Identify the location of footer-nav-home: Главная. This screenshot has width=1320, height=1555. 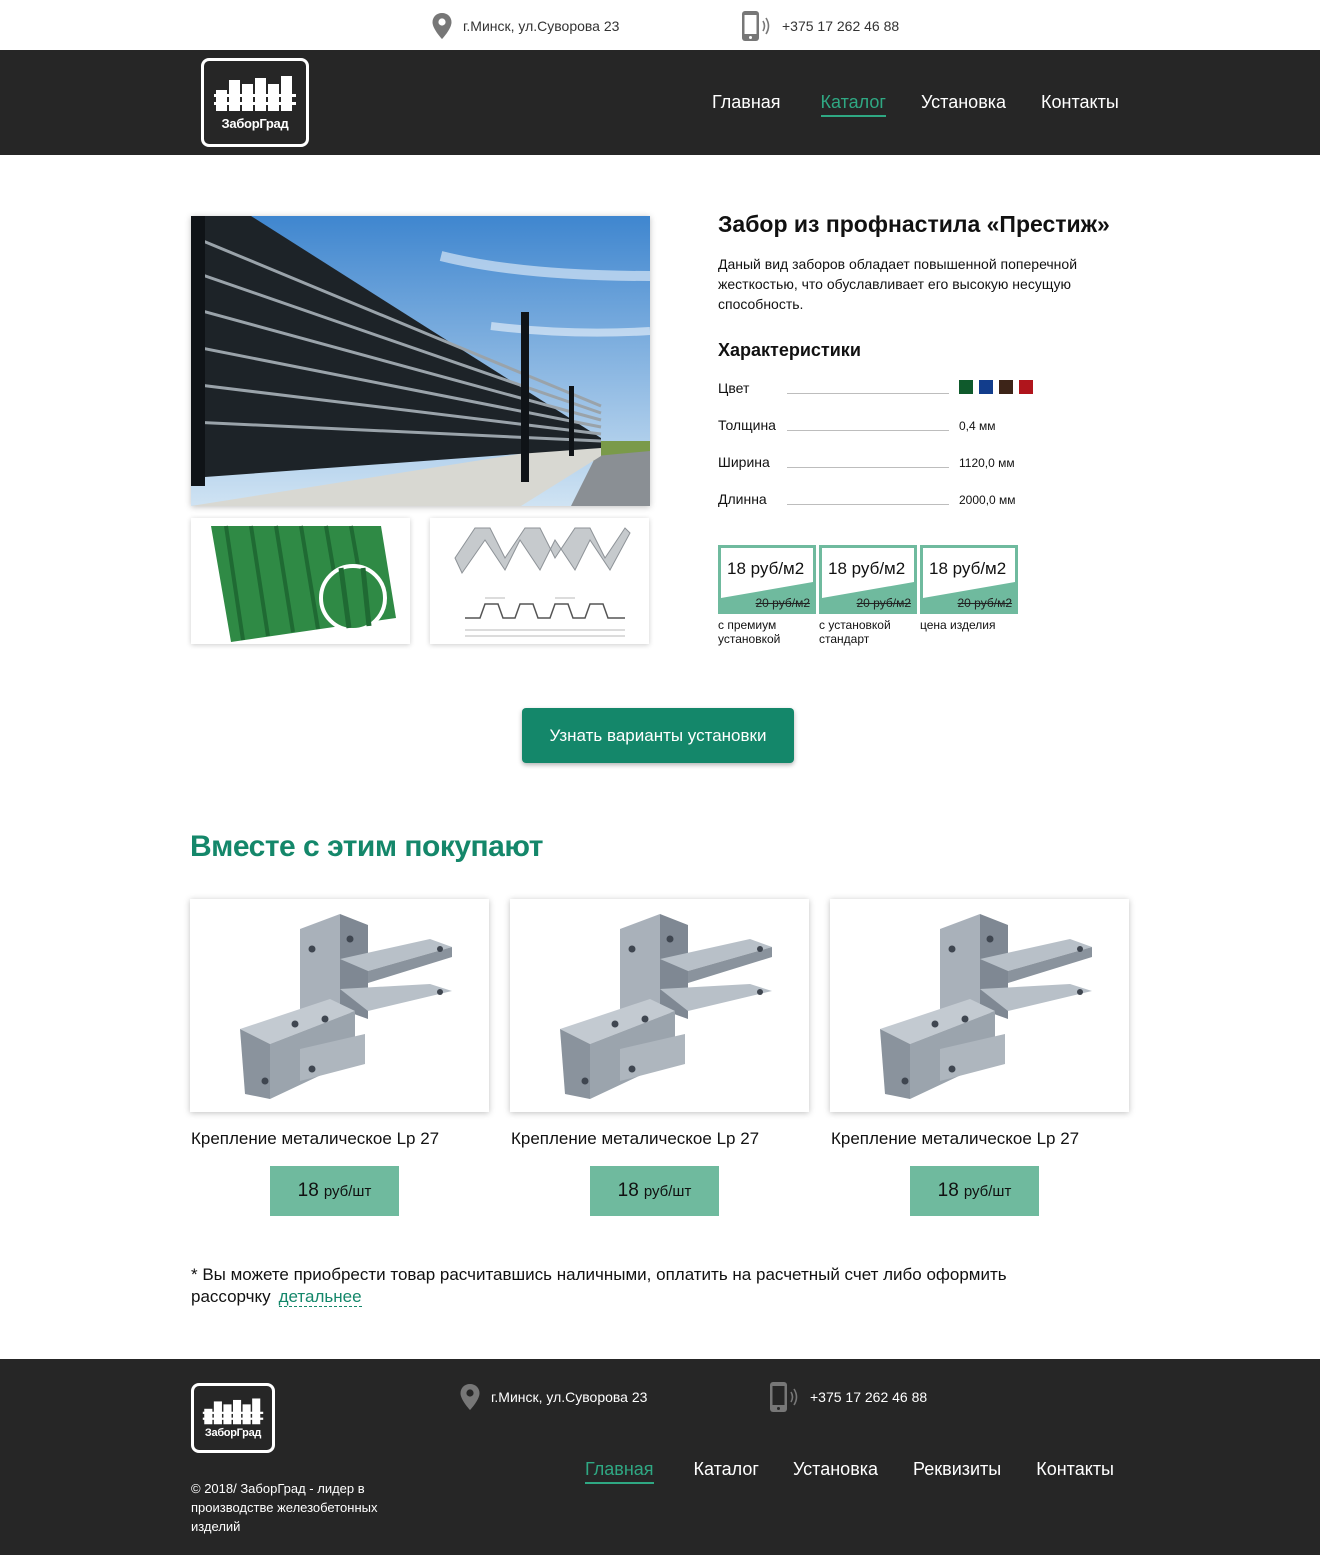
(619, 1471).